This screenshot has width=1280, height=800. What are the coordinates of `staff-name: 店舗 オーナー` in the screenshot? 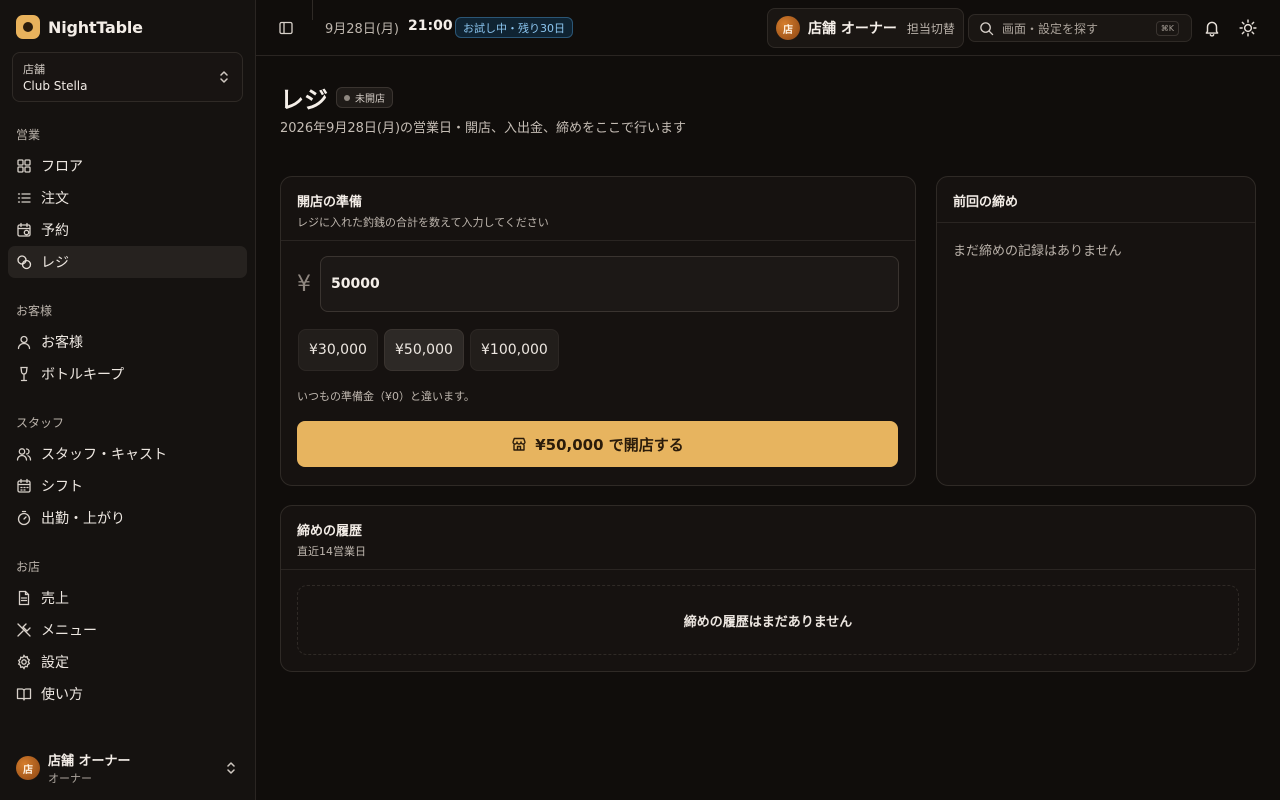 It's located at (852, 29).